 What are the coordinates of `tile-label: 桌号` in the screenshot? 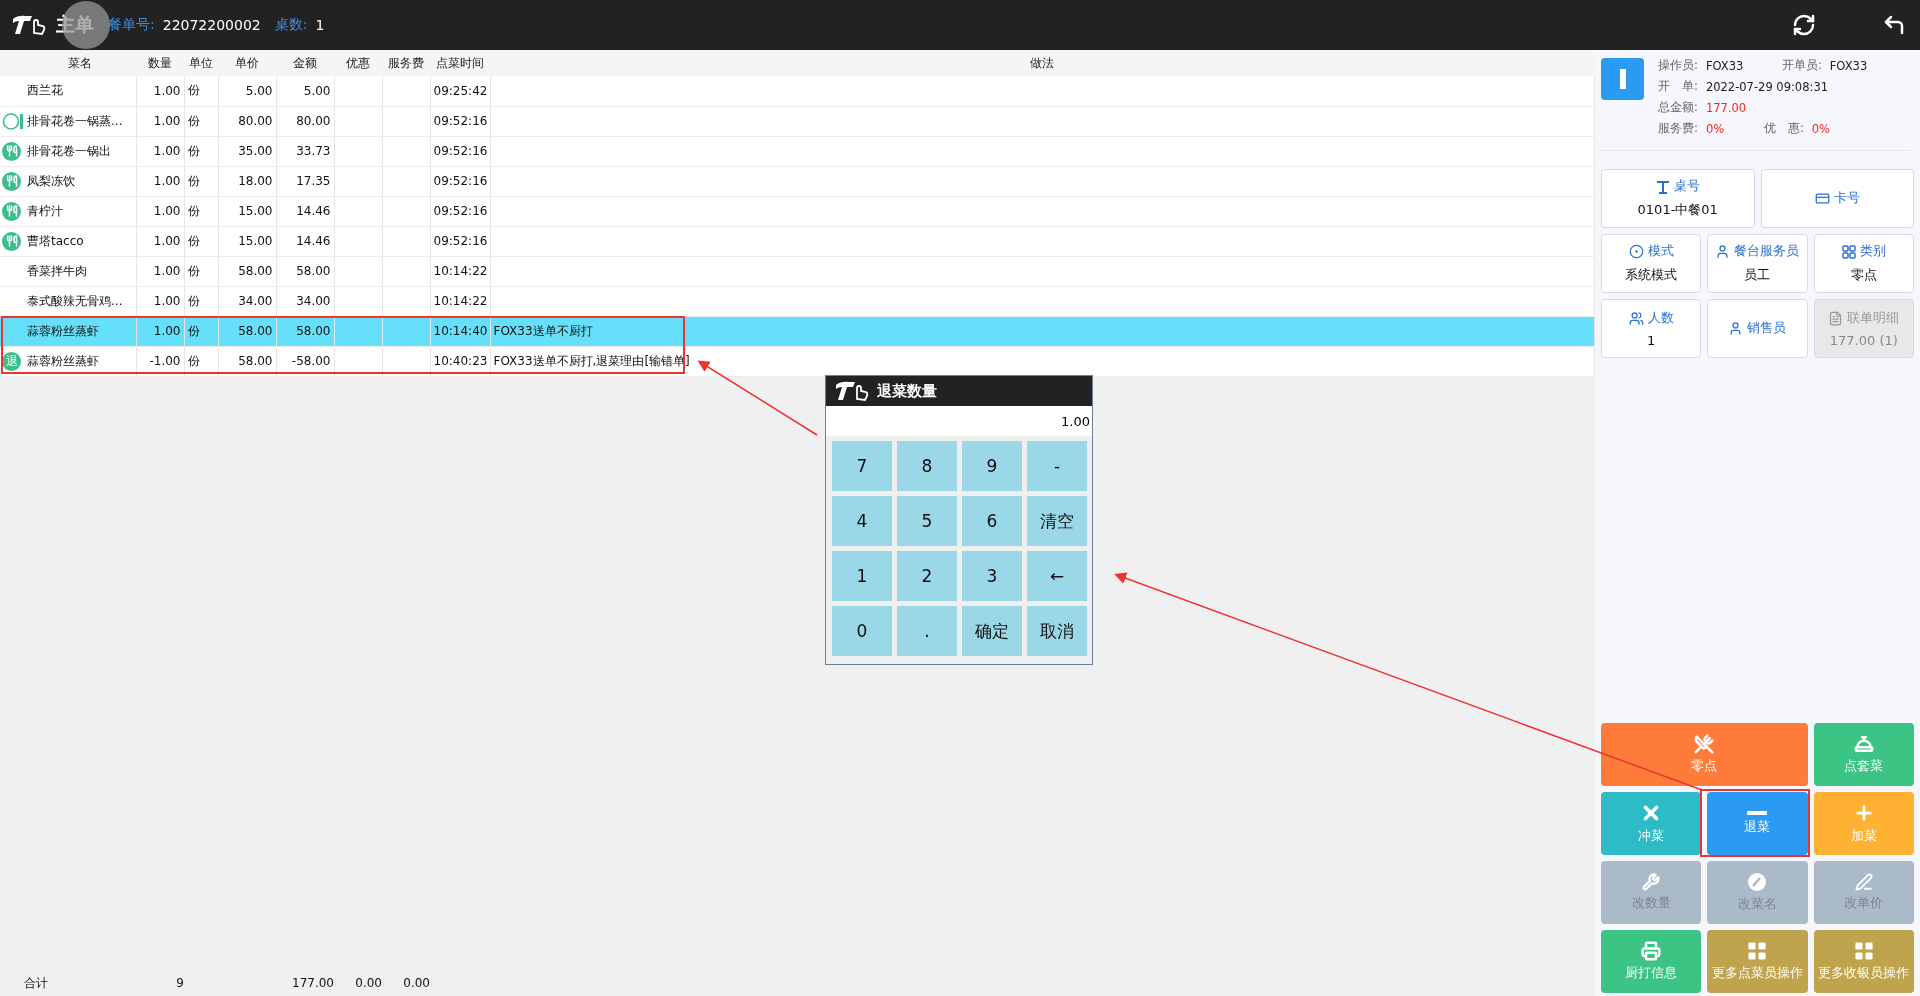 It's located at (1686, 186).